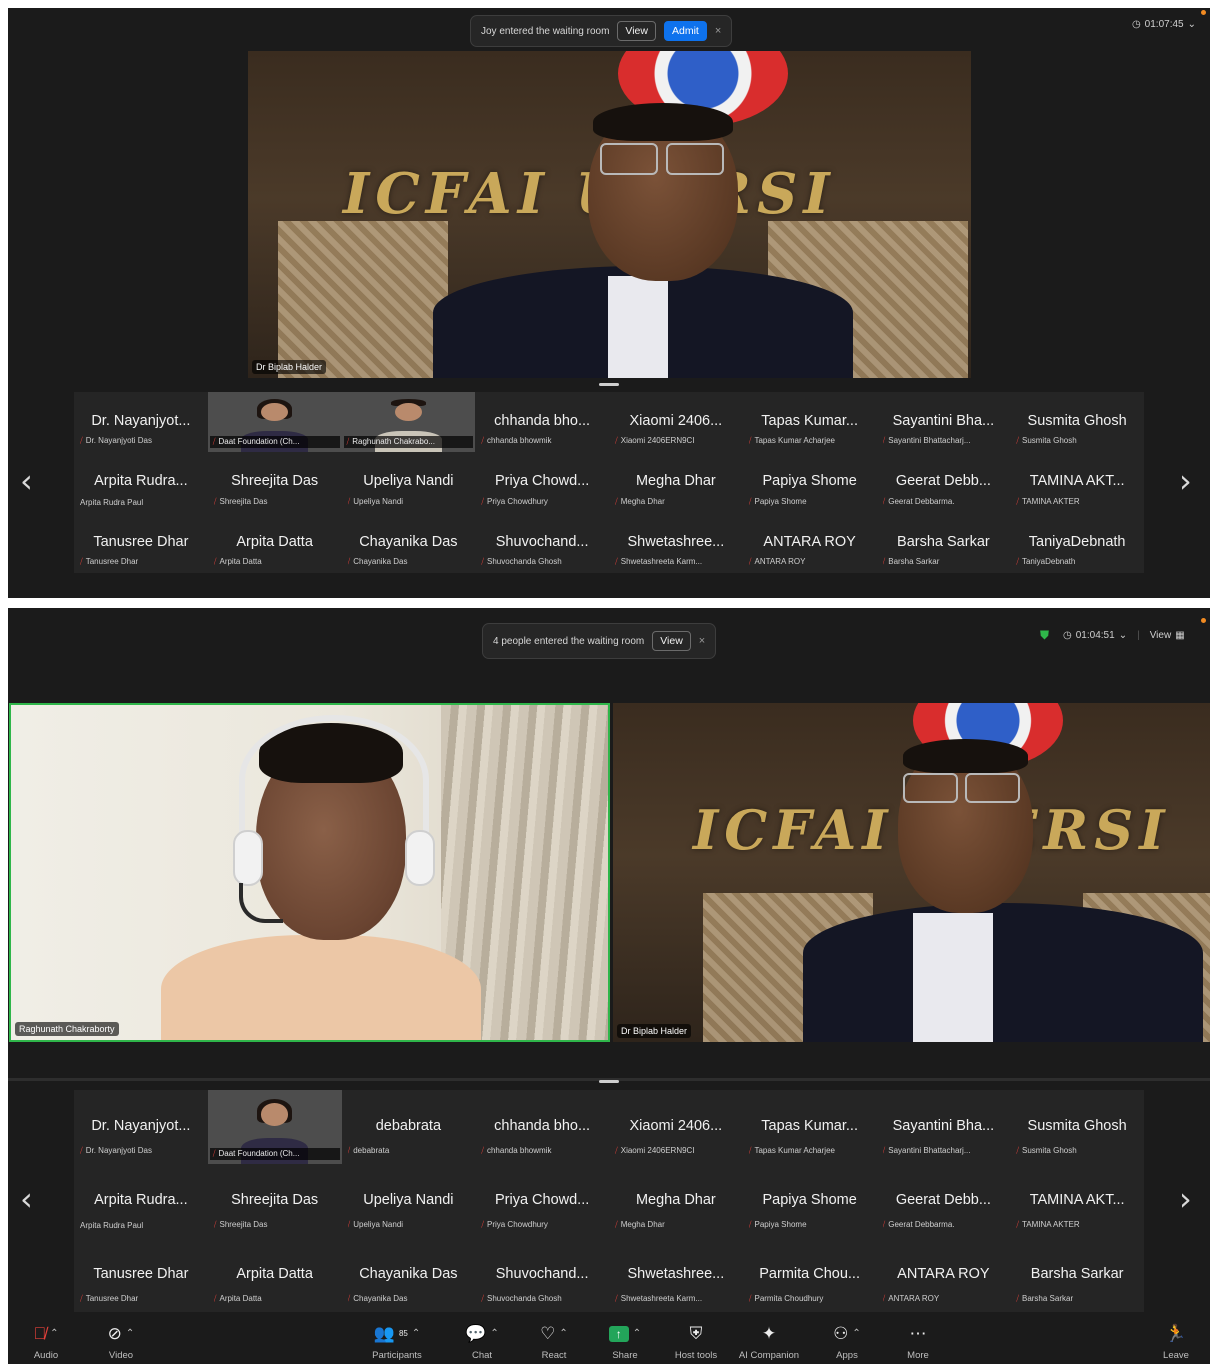  I want to click on participant-name-large: Arpita Datta, so click(274, 541).